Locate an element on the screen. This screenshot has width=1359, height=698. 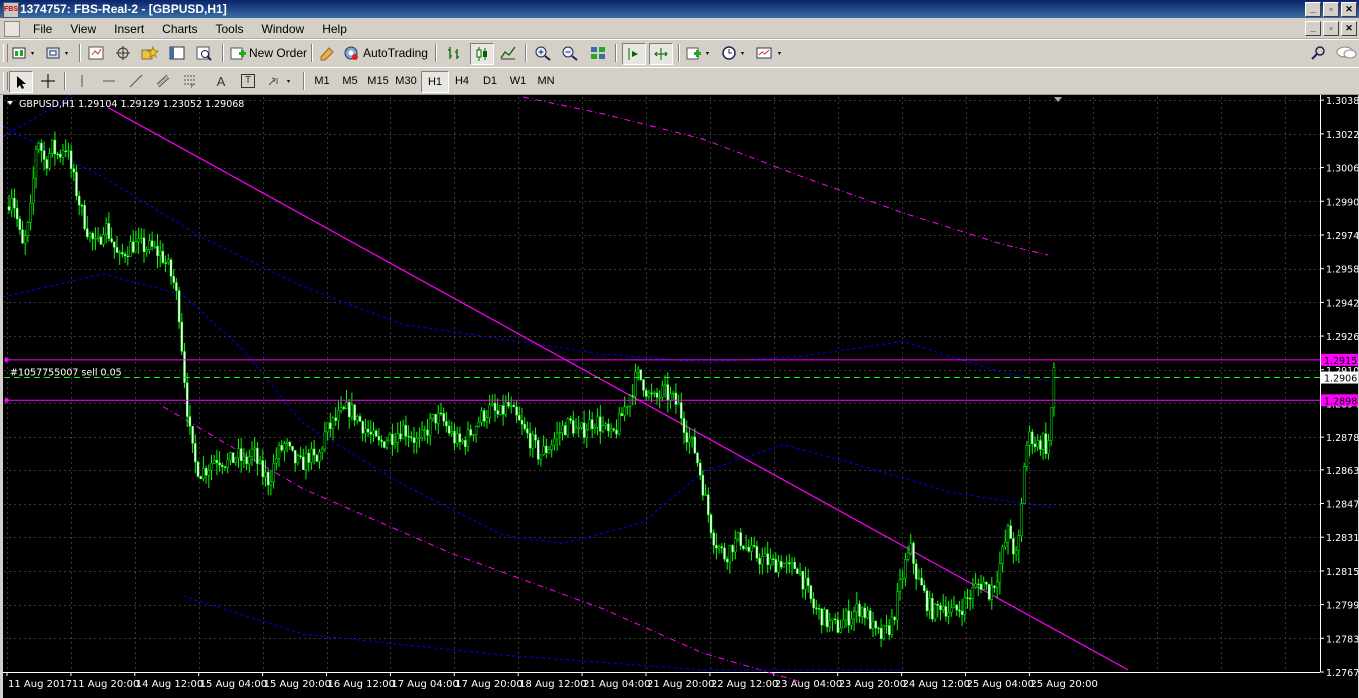
timeframe-m30: M30 is located at coordinates (406, 81).